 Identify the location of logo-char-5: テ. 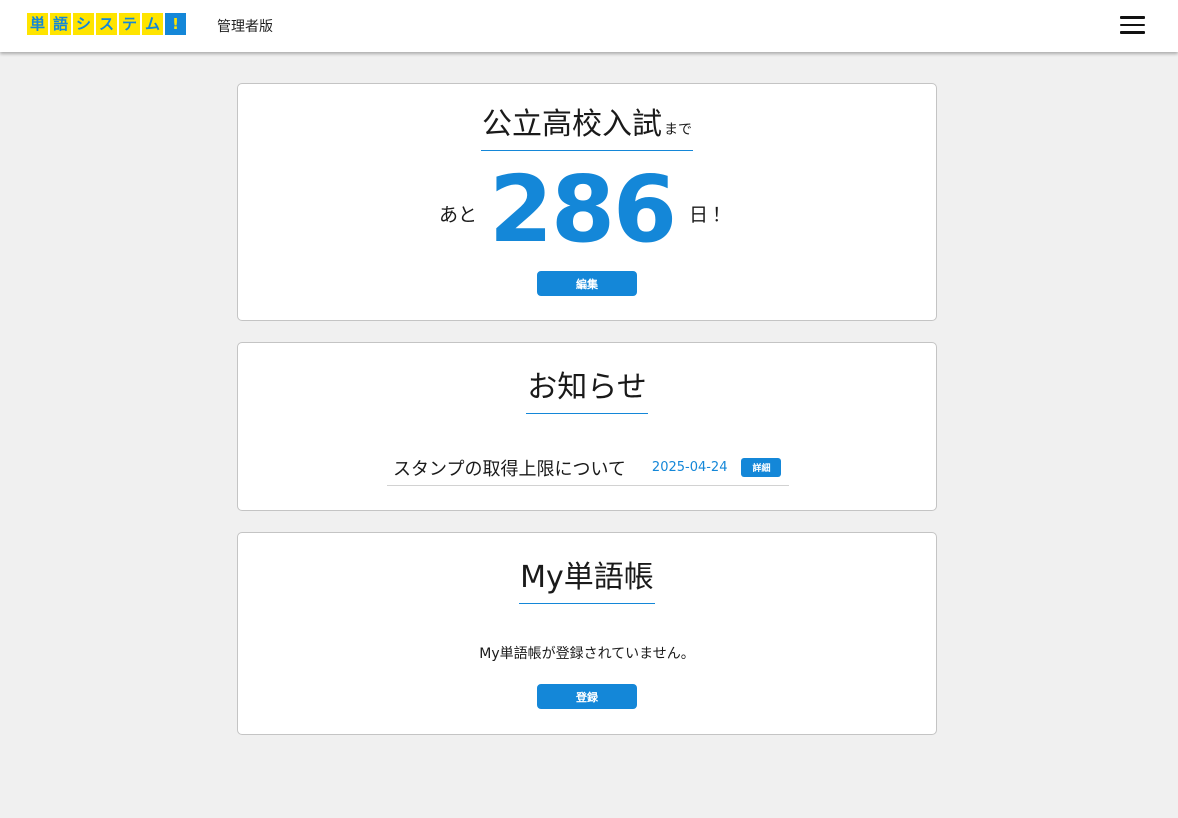
(129, 24).